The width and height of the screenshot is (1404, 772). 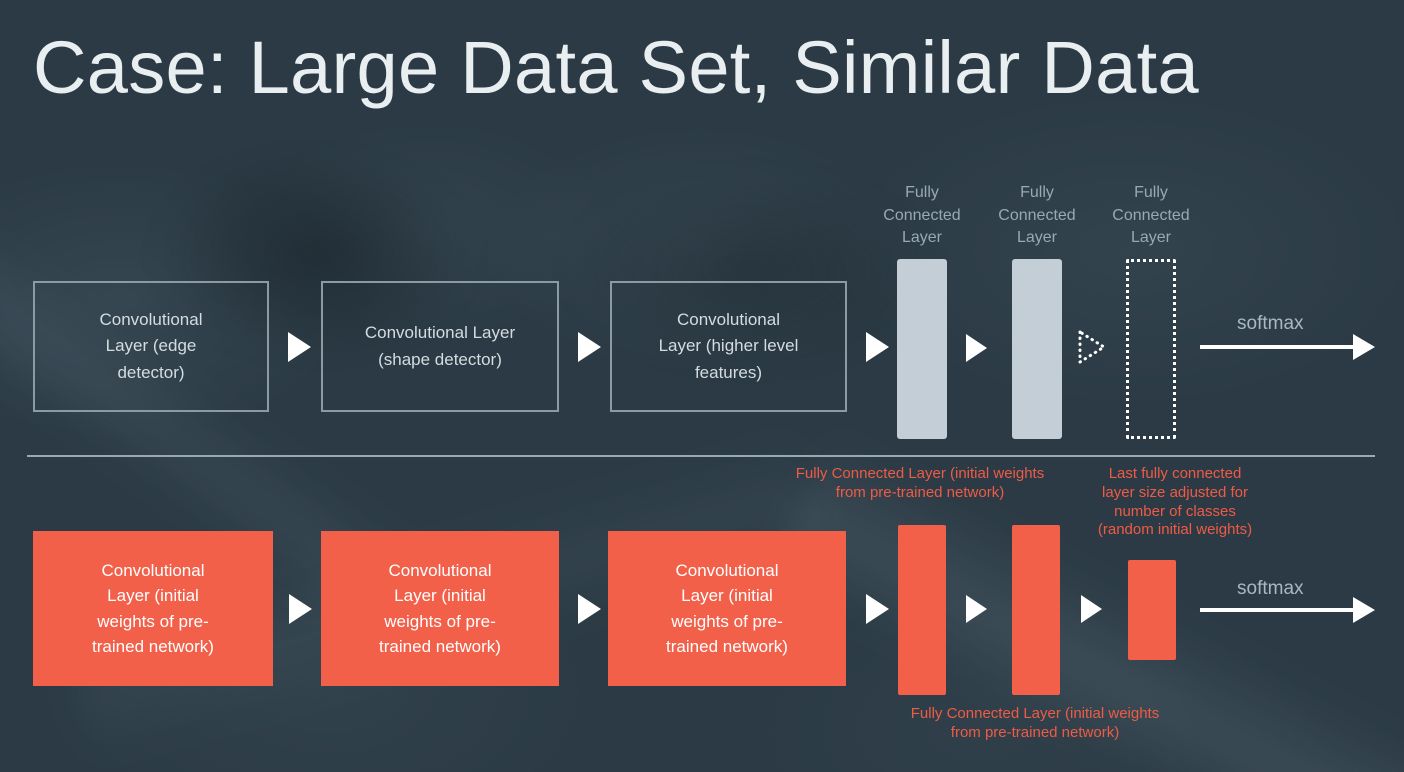 I want to click on softmax-arrow-line-bottom, so click(x=1277, y=610).